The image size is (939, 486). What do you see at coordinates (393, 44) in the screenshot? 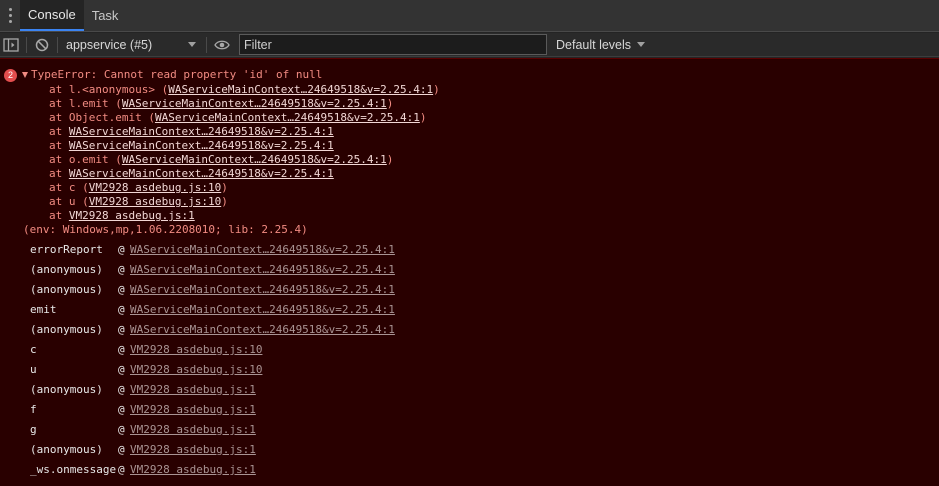
I see `filter-input` at bounding box center [393, 44].